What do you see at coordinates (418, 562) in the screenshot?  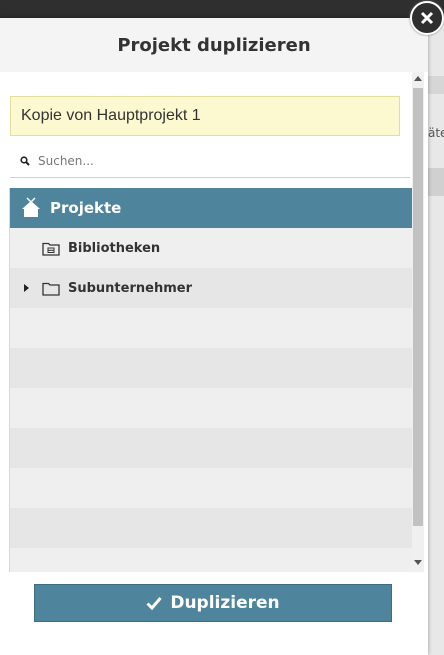 I see `scroll-down-icon` at bounding box center [418, 562].